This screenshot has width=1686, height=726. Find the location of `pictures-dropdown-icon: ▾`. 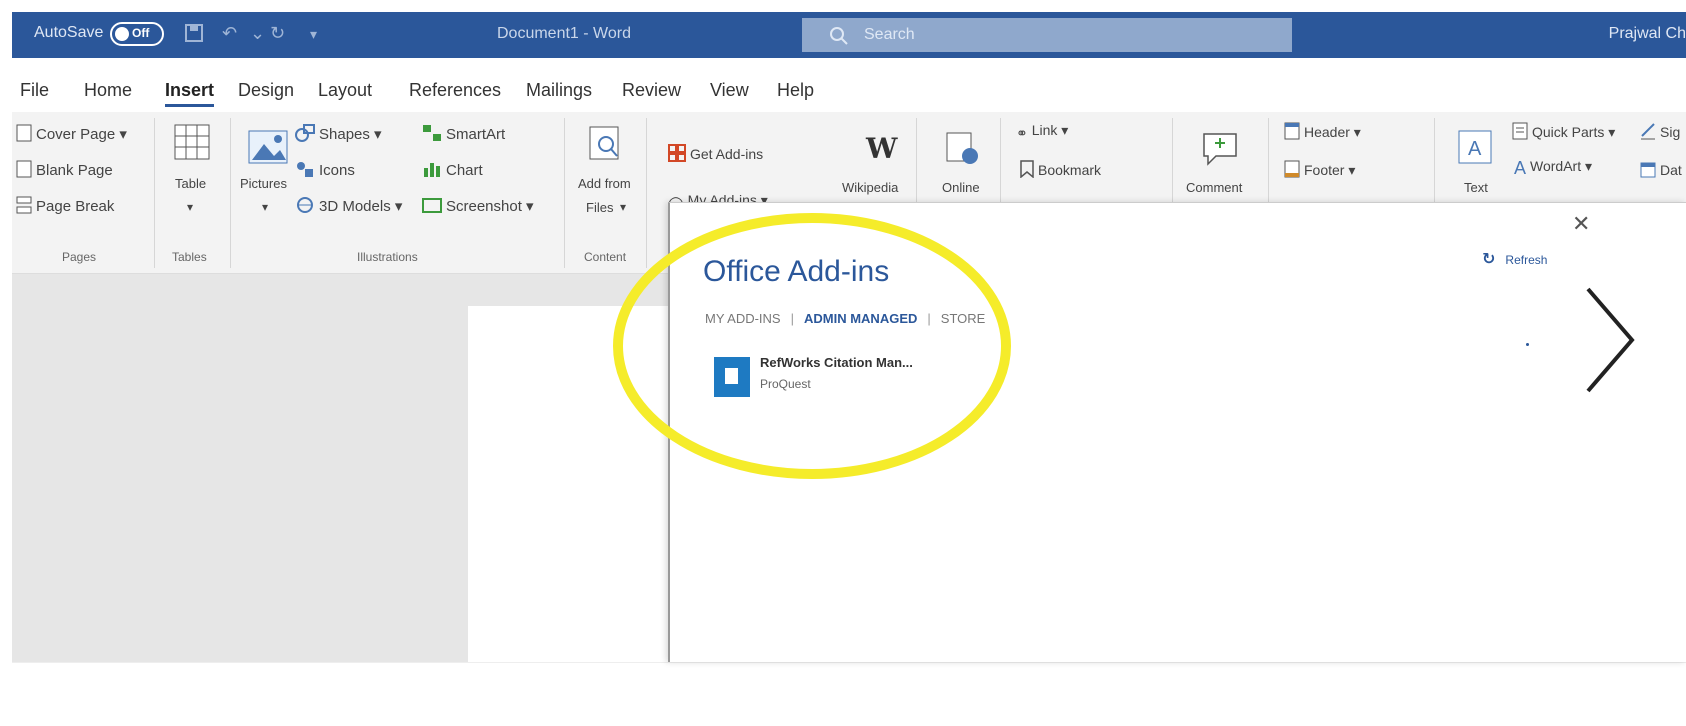

pictures-dropdown-icon: ▾ is located at coordinates (265, 207).